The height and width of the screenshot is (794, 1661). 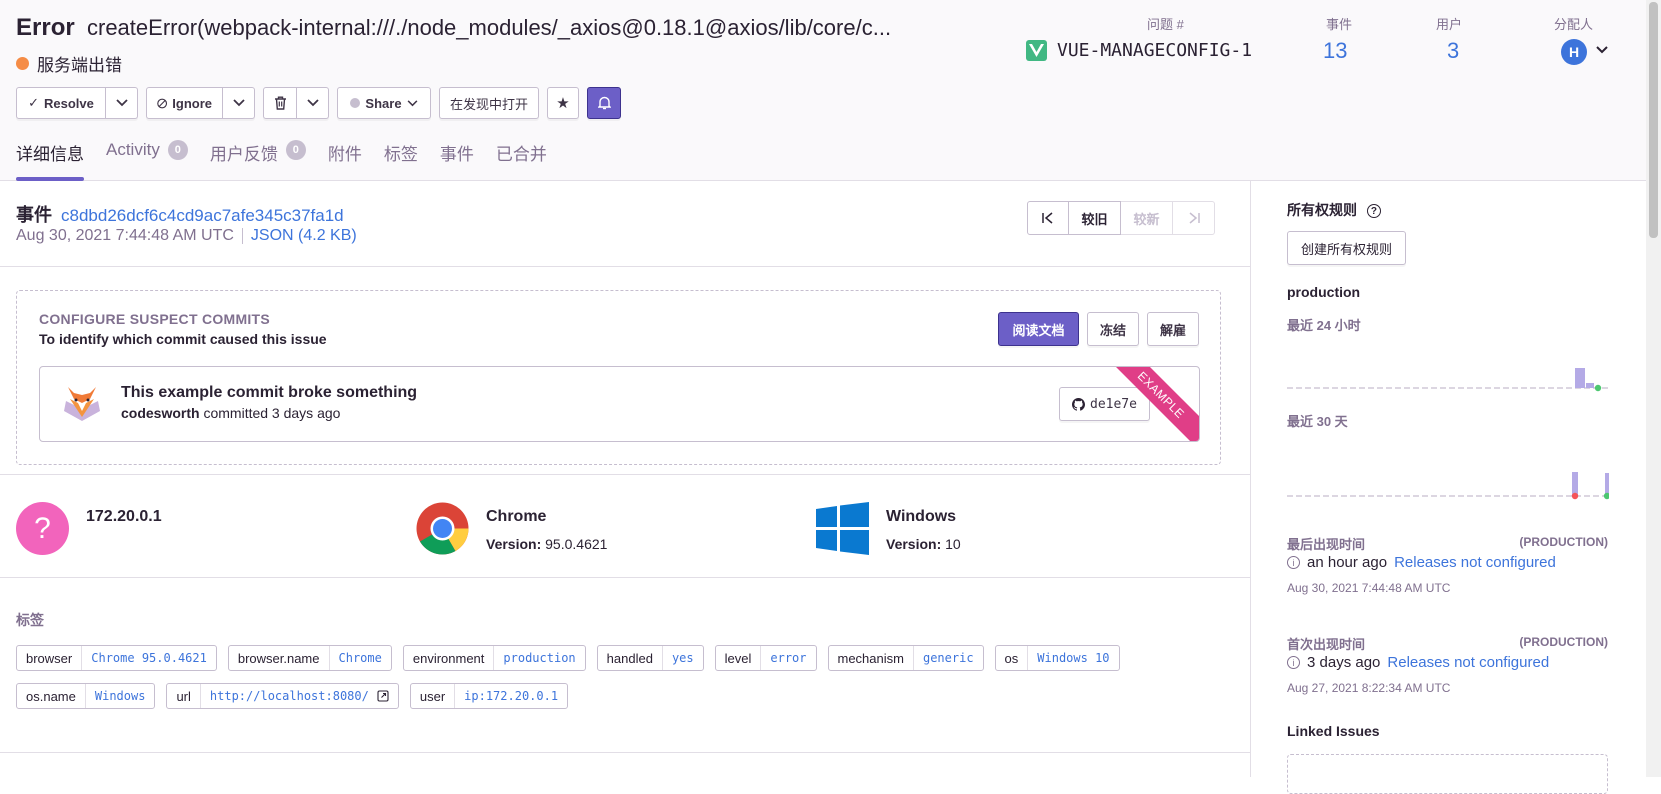 I want to click on last-30d-label: 最近 30 天, so click(x=1317, y=421).